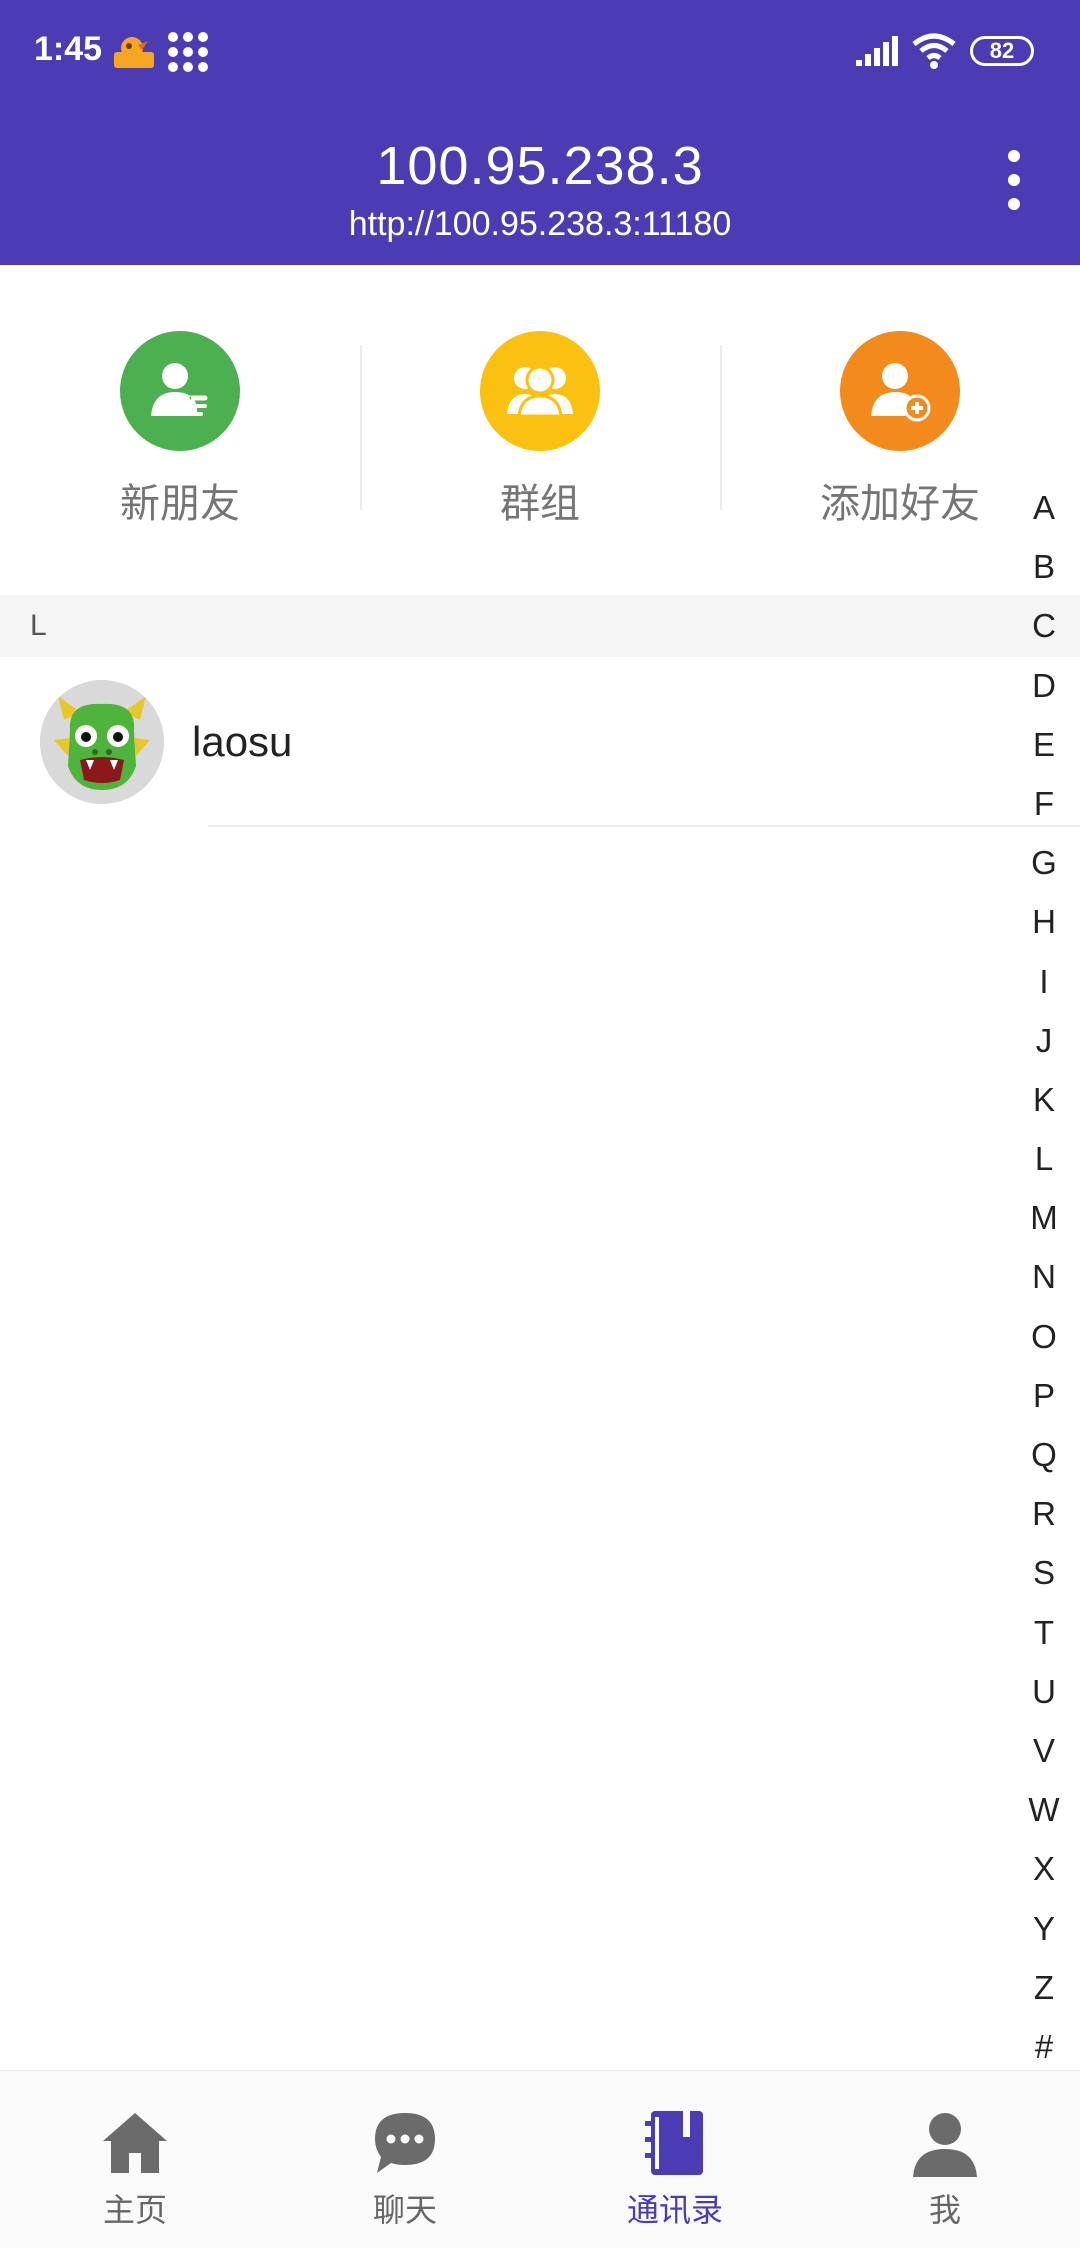 This screenshot has height=2248, width=1080. Describe the element at coordinates (1044, 1454) in the screenshot. I see `index-letter: Q` at that location.